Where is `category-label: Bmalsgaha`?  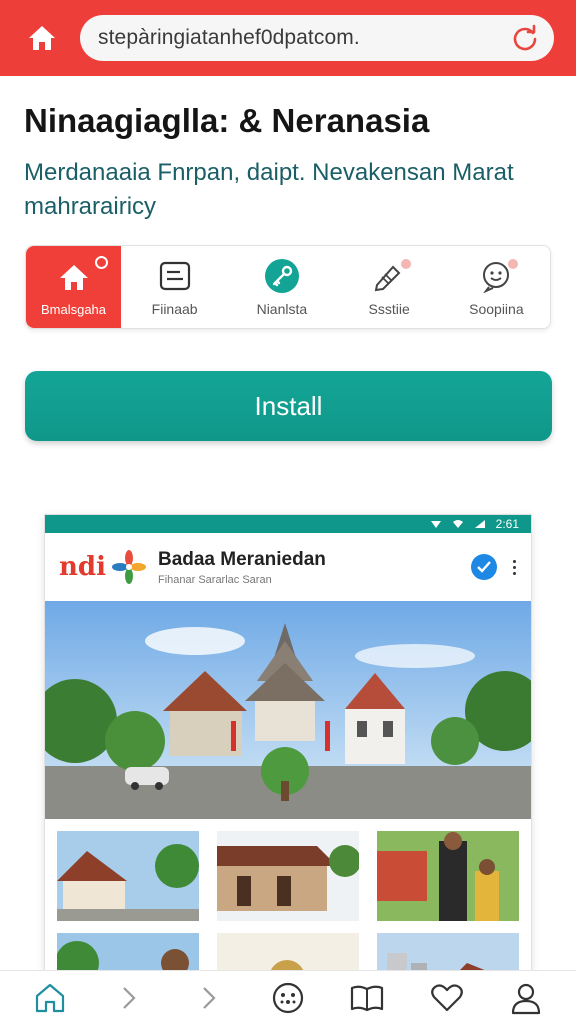
category-label: Bmalsgaha is located at coordinates (73, 309).